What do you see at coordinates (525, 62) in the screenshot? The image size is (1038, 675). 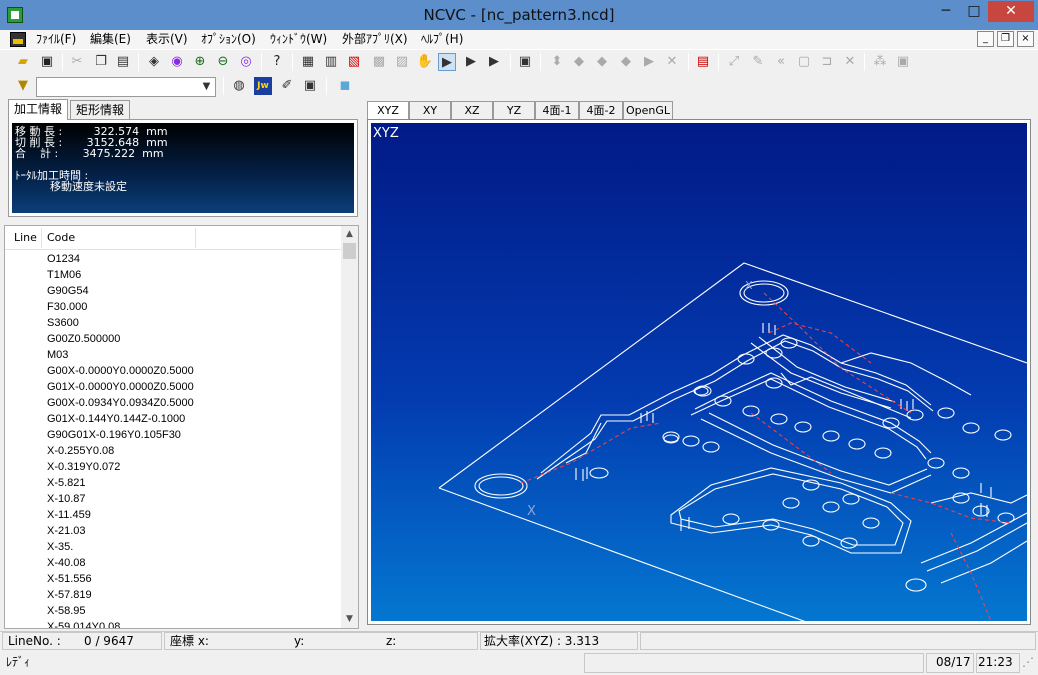 I see `properties-icon: ▣` at bounding box center [525, 62].